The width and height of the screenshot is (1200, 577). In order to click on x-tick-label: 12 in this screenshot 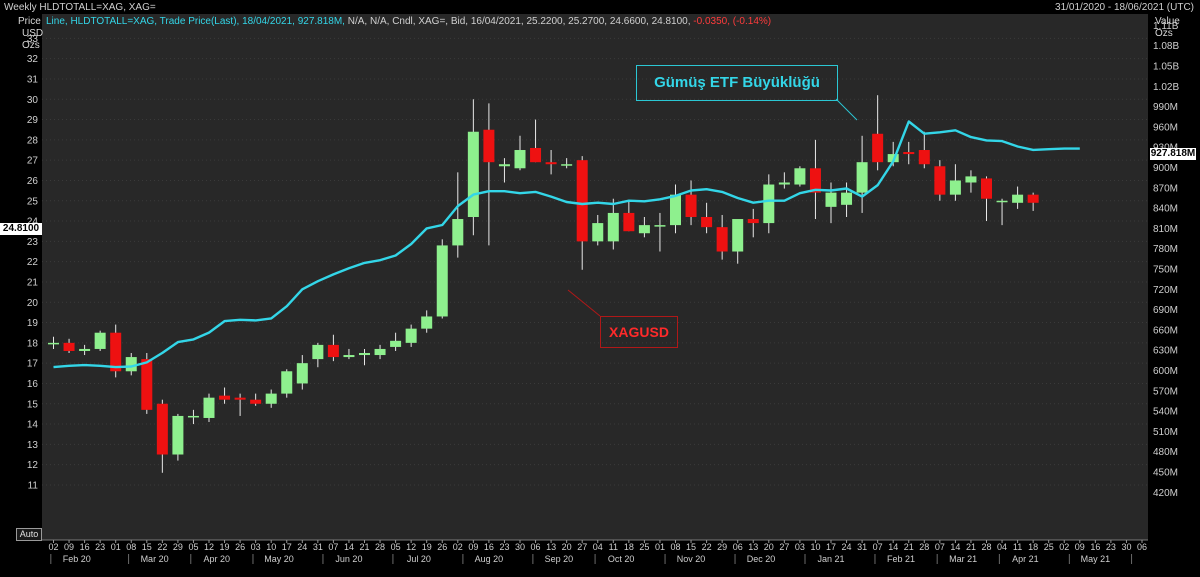, I will do `click(209, 547)`.